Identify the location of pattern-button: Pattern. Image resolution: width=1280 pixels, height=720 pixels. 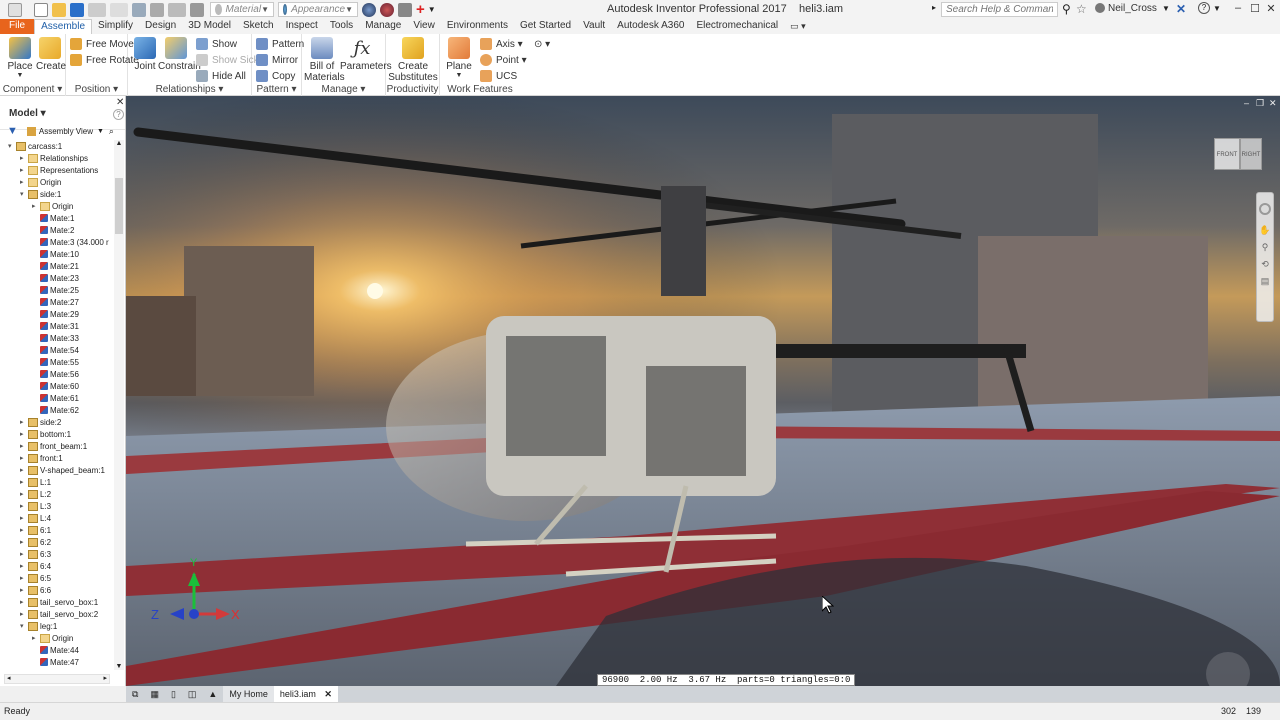
(280, 44).